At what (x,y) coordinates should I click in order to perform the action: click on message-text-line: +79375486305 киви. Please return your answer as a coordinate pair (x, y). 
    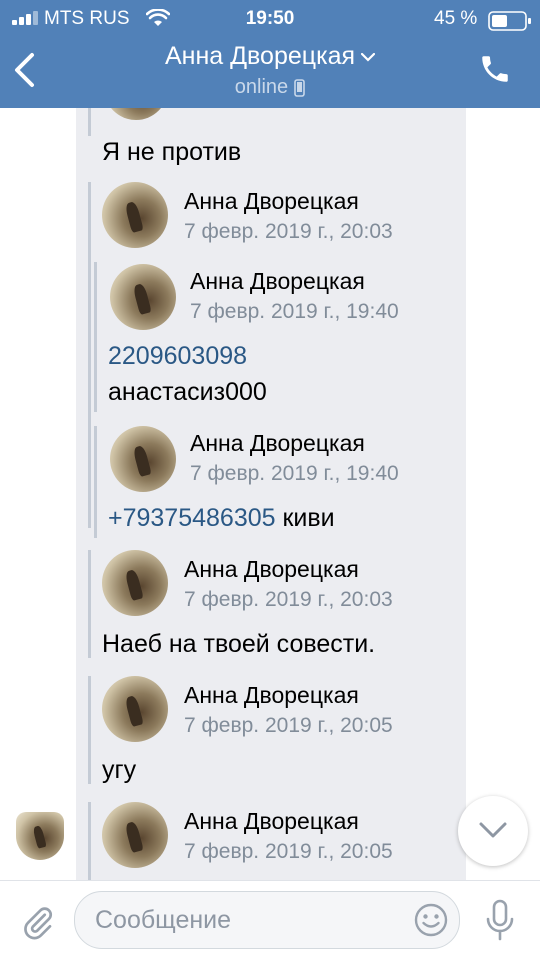
    Looking at the image, I should click on (221, 518).